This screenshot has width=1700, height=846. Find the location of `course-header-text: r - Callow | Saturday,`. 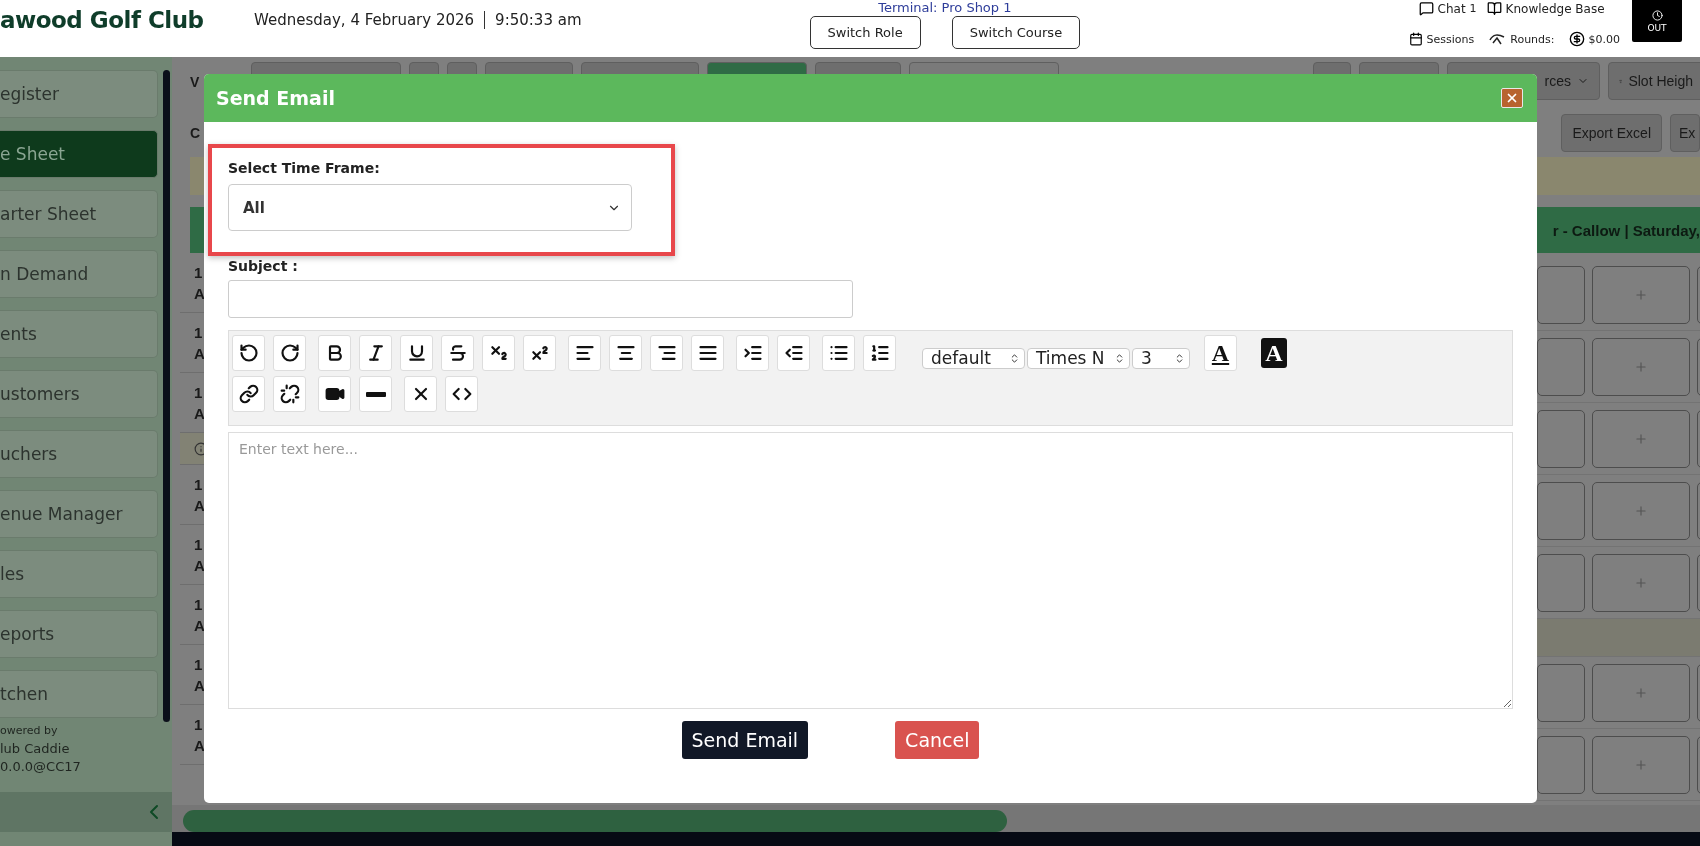

course-header-text: r - Callow | Saturday, is located at coordinates (1626, 230).